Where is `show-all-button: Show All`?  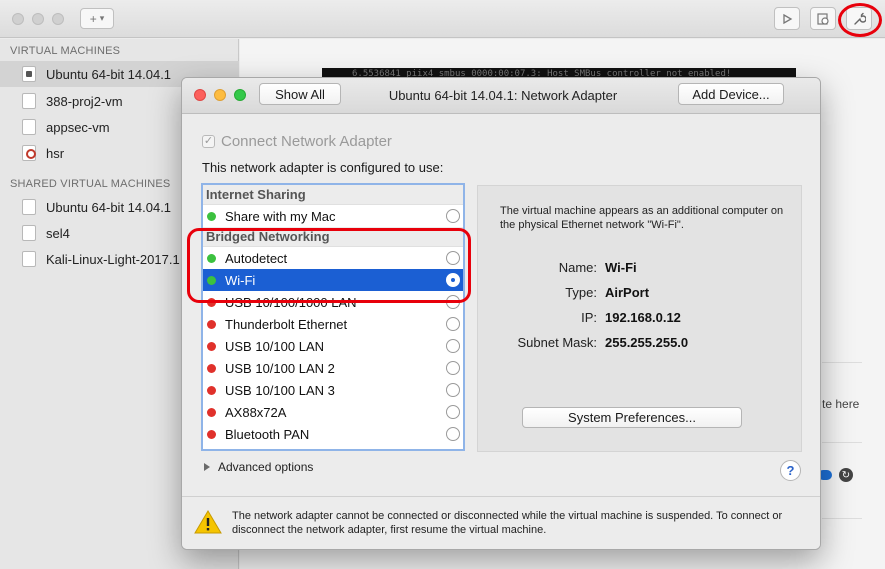
show-all-button: Show All is located at coordinates (300, 94).